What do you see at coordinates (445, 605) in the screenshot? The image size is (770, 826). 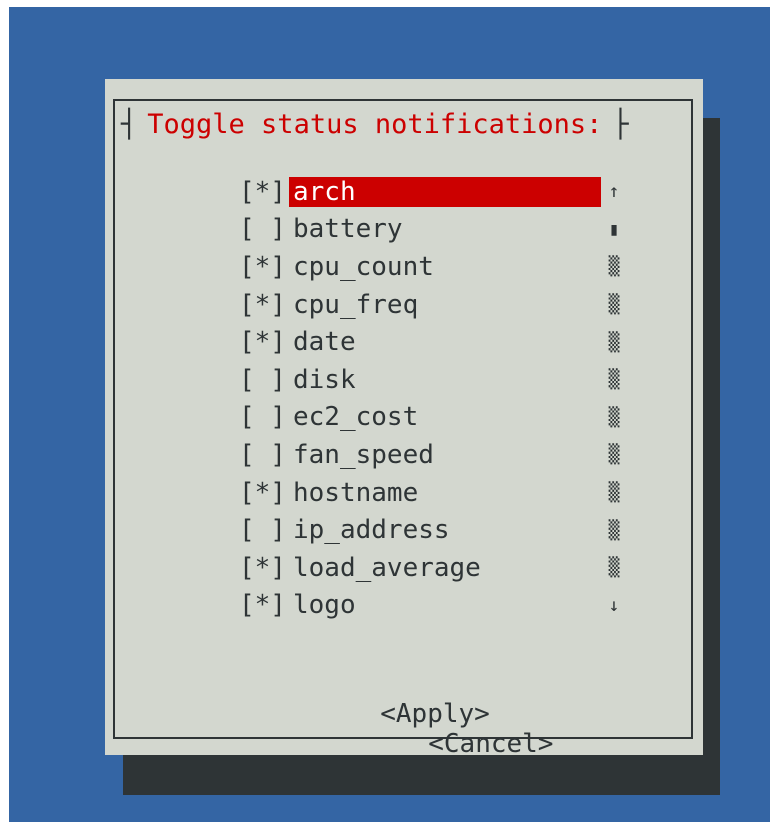 I see `item-label: logo` at bounding box center [445, 605].